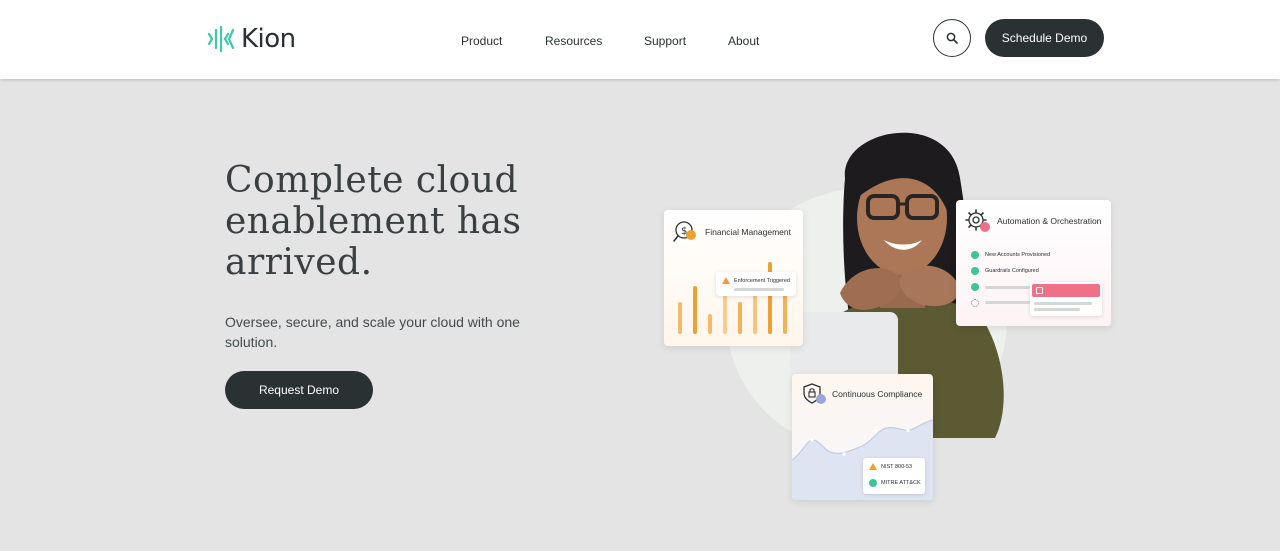  What do you see at coordinates (481, 41) in the screenshot?
I see `nav-product: Product` at bounding box center [481, 41].